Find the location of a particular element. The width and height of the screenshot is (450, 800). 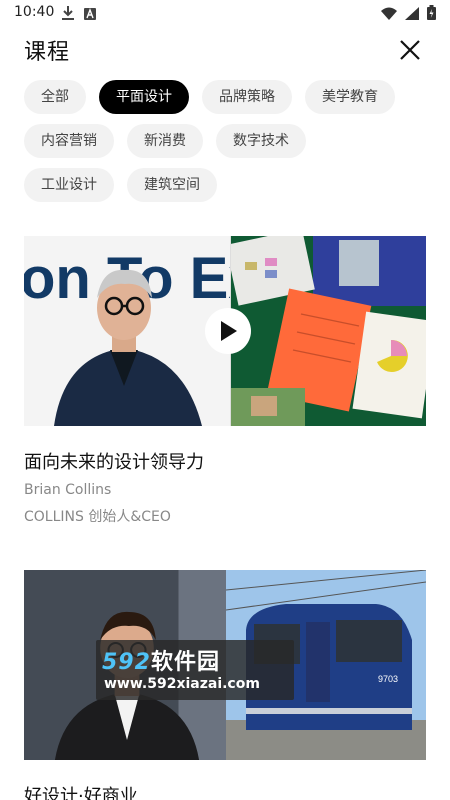

close-button is located at coordinates (410, 50).